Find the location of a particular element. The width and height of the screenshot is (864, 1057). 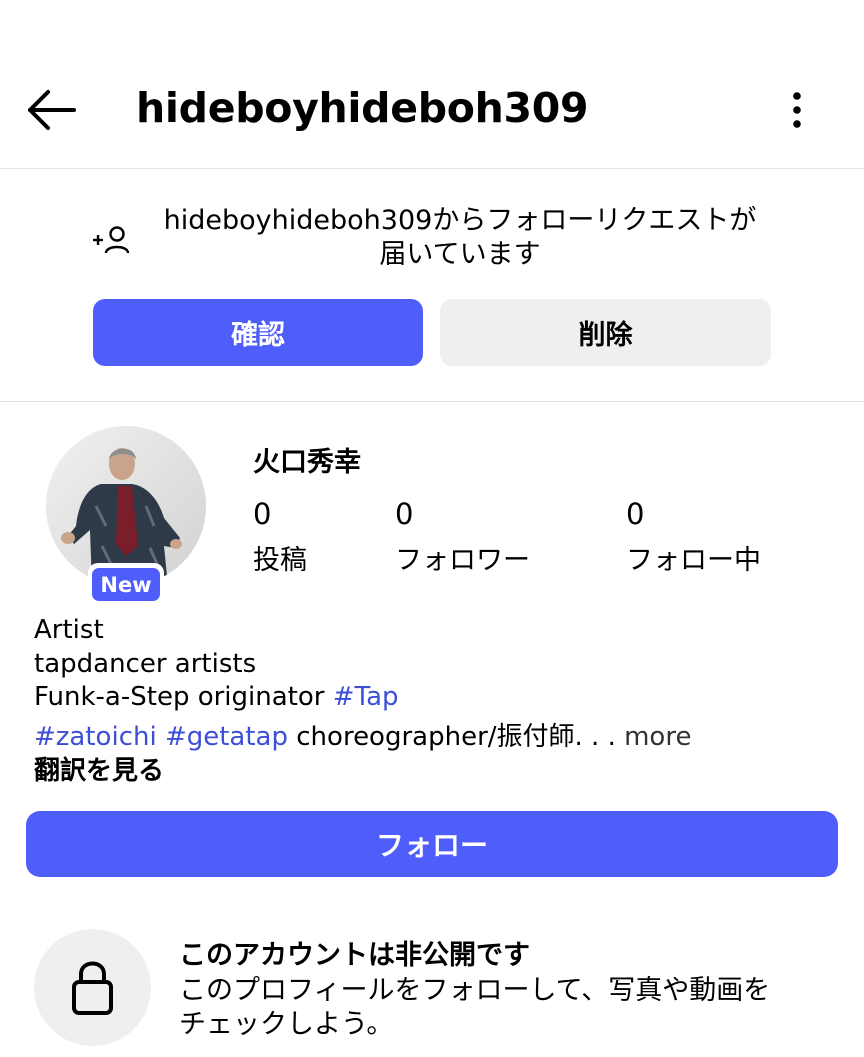

more-options-button is located at coordinates (797, 110).